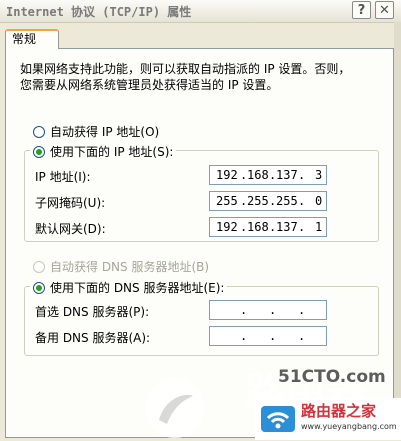 This screenshot has height=441, width=401. What do you see at coordinates (200, 11) in the screenshot?
I see `title-bar: Internet 协议 (TCP/IP) 属性 ? ✕` at bounding box center [200, 11].